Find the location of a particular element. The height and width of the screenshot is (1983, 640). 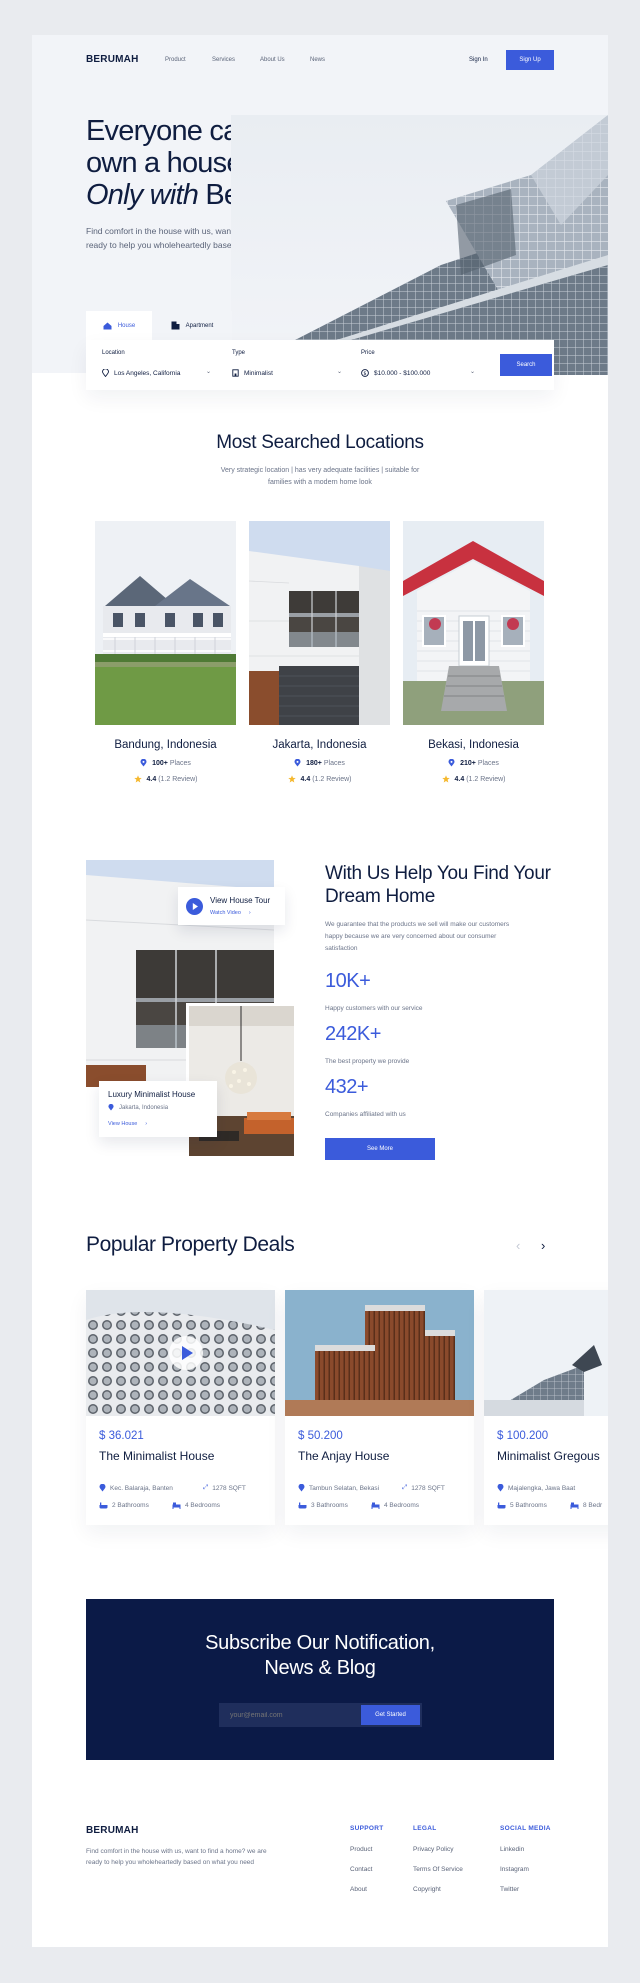

sign-up-button: Sign Up is located at coordinates (530, 60).